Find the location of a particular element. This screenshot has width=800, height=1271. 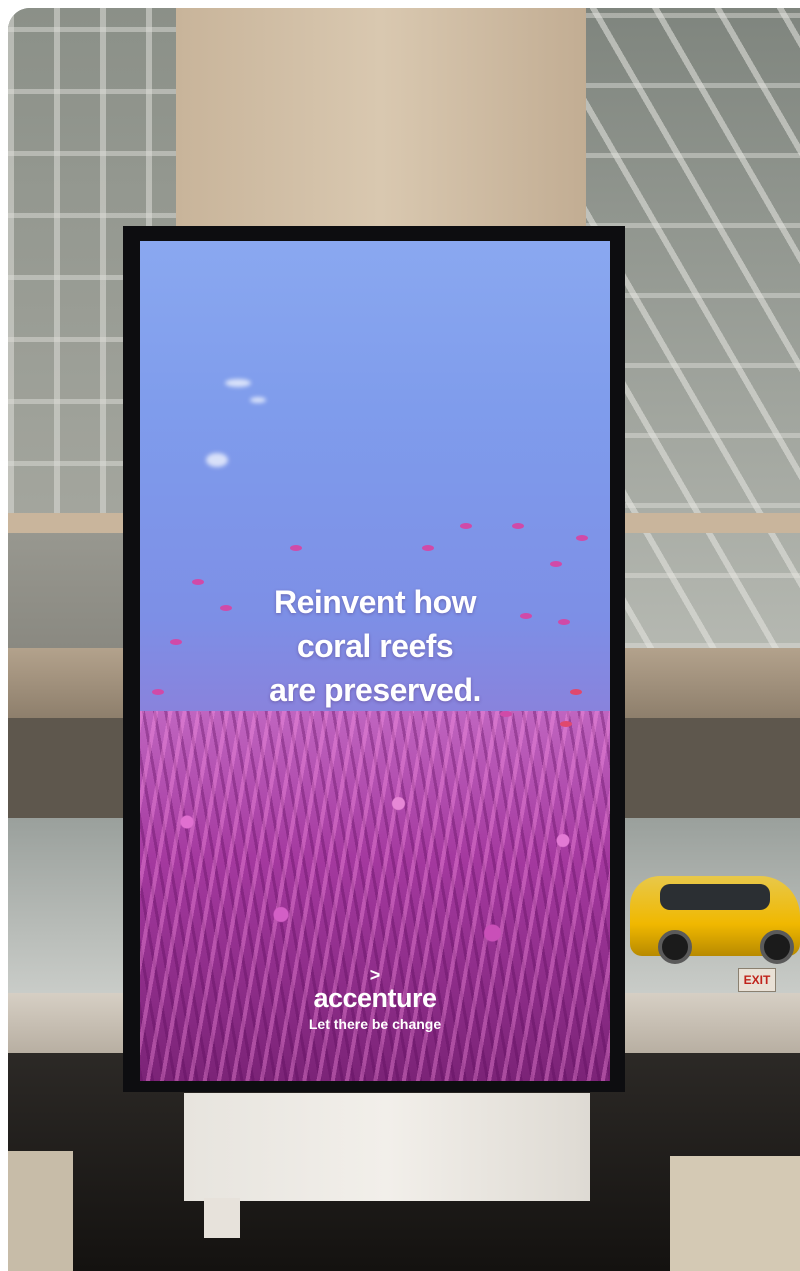

pedestal-foot is located at coordinates (222, 1218).